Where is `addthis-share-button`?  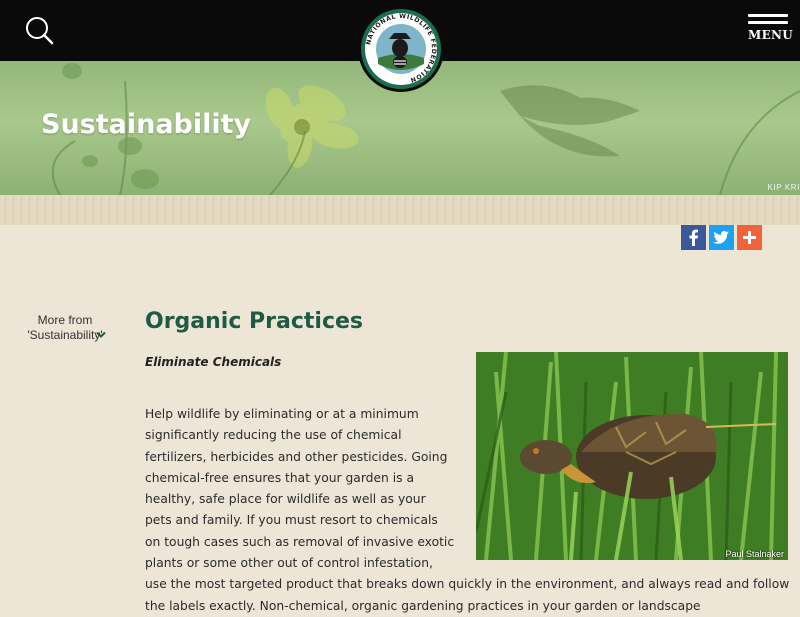
addthis-share-button is located at coordinates (749, 237).